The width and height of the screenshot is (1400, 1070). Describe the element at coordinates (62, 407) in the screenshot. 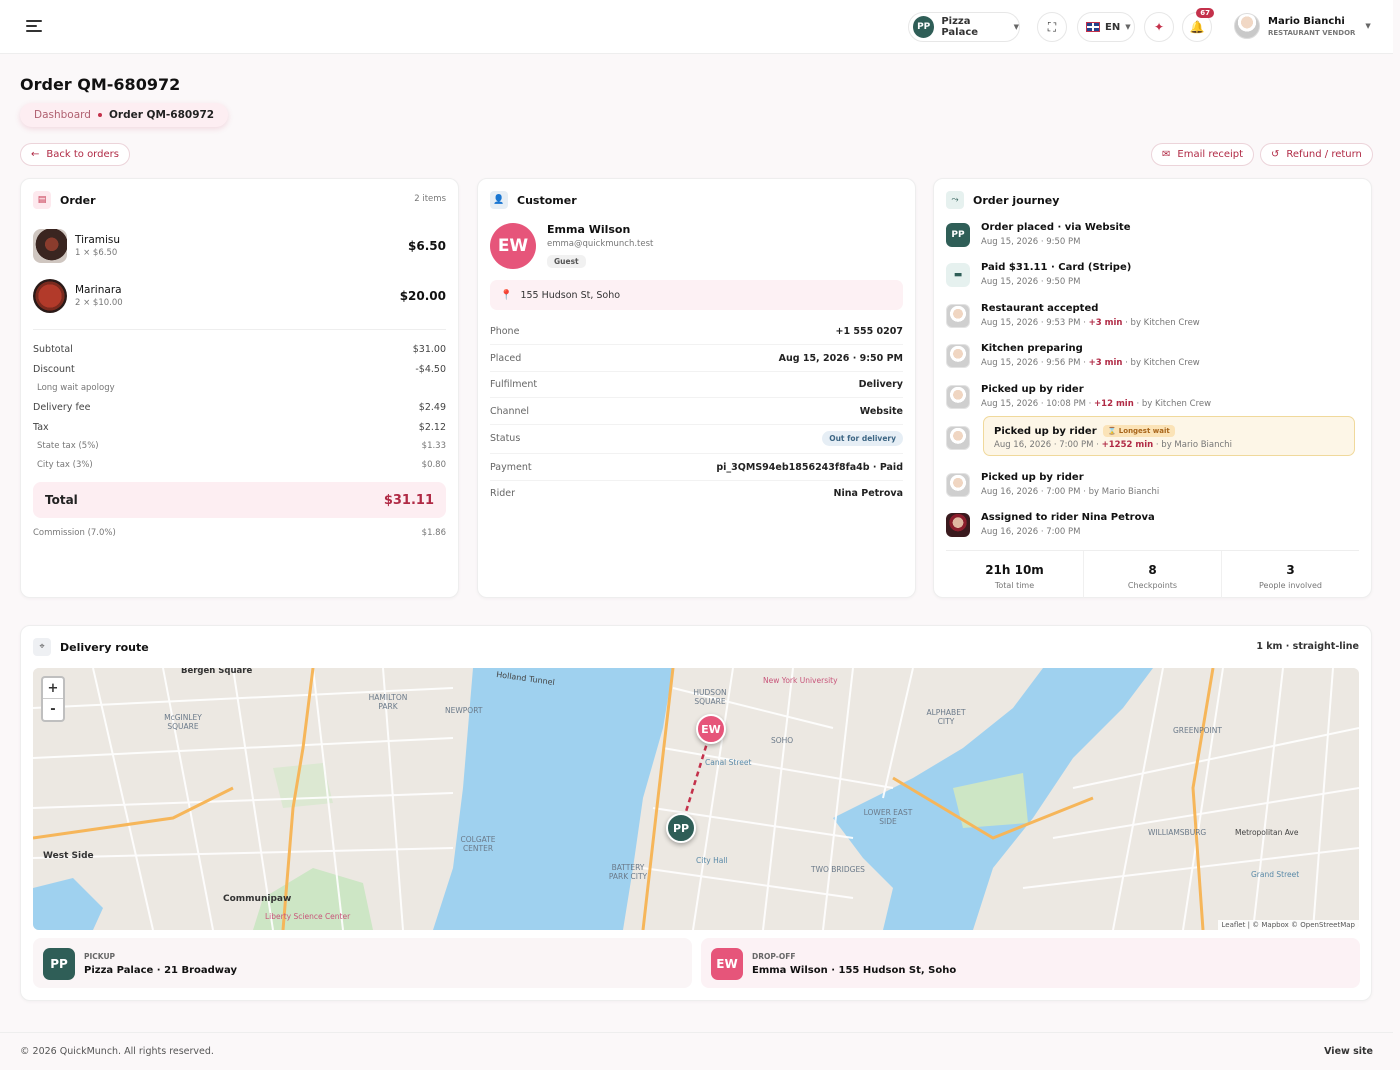

I see `summary-label: Delivery fee` at that location.